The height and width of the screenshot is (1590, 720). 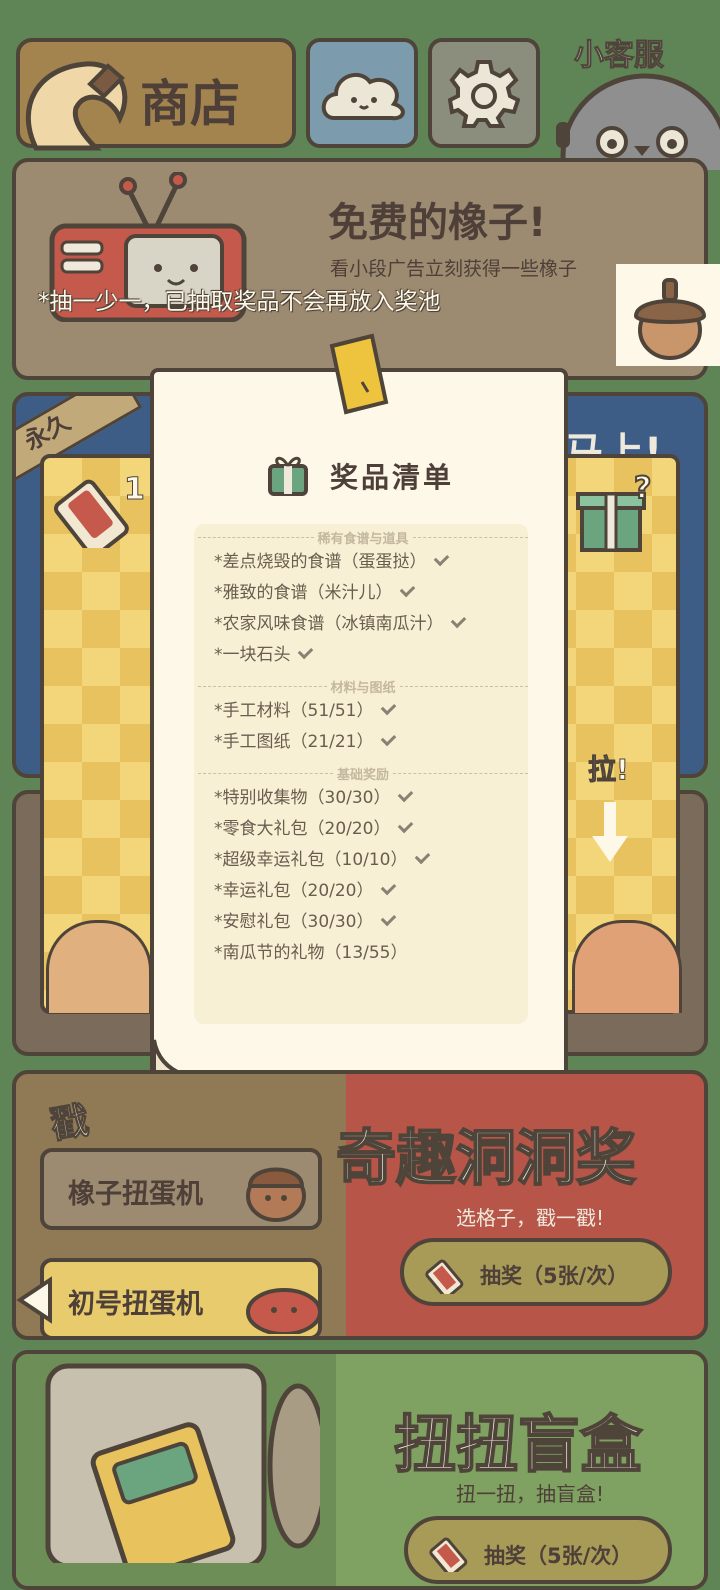 I want to click on prize-item: *手工图纸（21/21）, so click(x=363, y=742).